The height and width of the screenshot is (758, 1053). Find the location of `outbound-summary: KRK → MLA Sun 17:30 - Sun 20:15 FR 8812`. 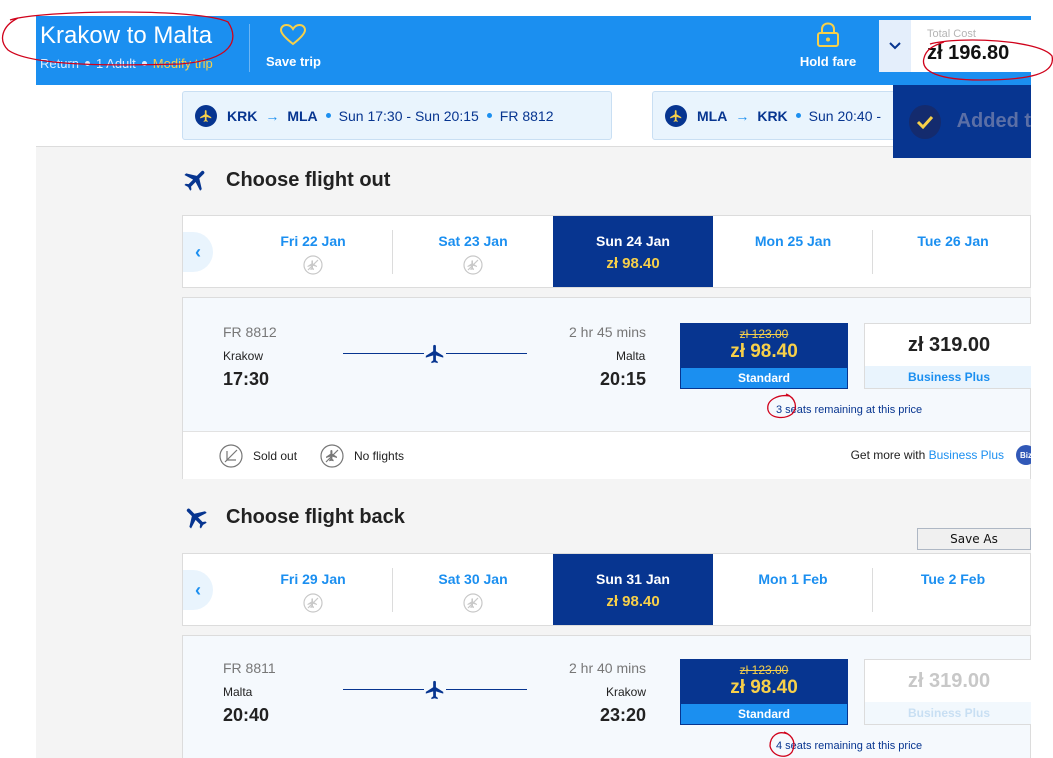

outbound-summary: KRK → MLA Sun 17:30 - Sun 20:15 FR 8812 is located at coordinates (397, 115).